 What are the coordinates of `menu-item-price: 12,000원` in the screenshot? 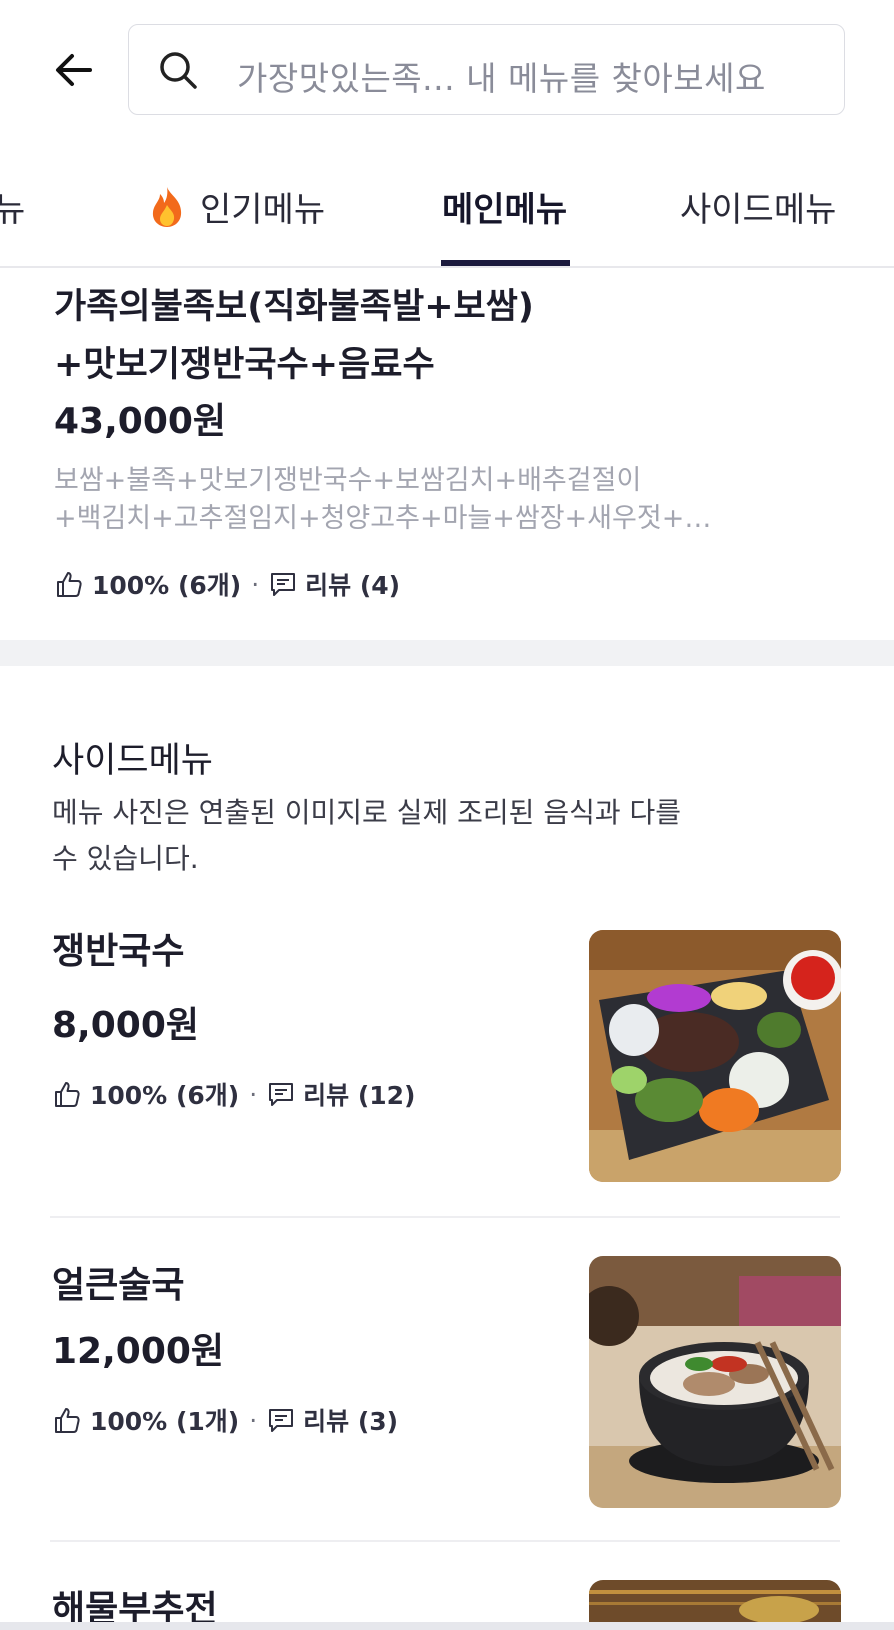 It's located at (138, 1351).